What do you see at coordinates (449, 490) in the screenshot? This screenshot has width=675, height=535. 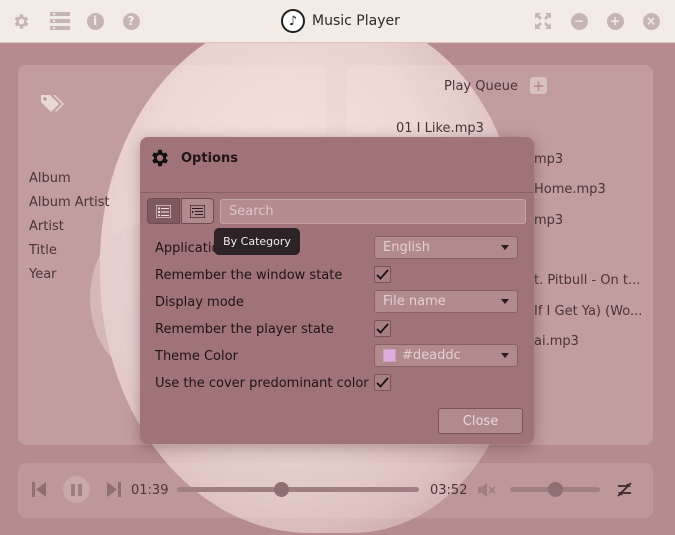 I see `total-time: 03:52` at bounding box center [449, 490].